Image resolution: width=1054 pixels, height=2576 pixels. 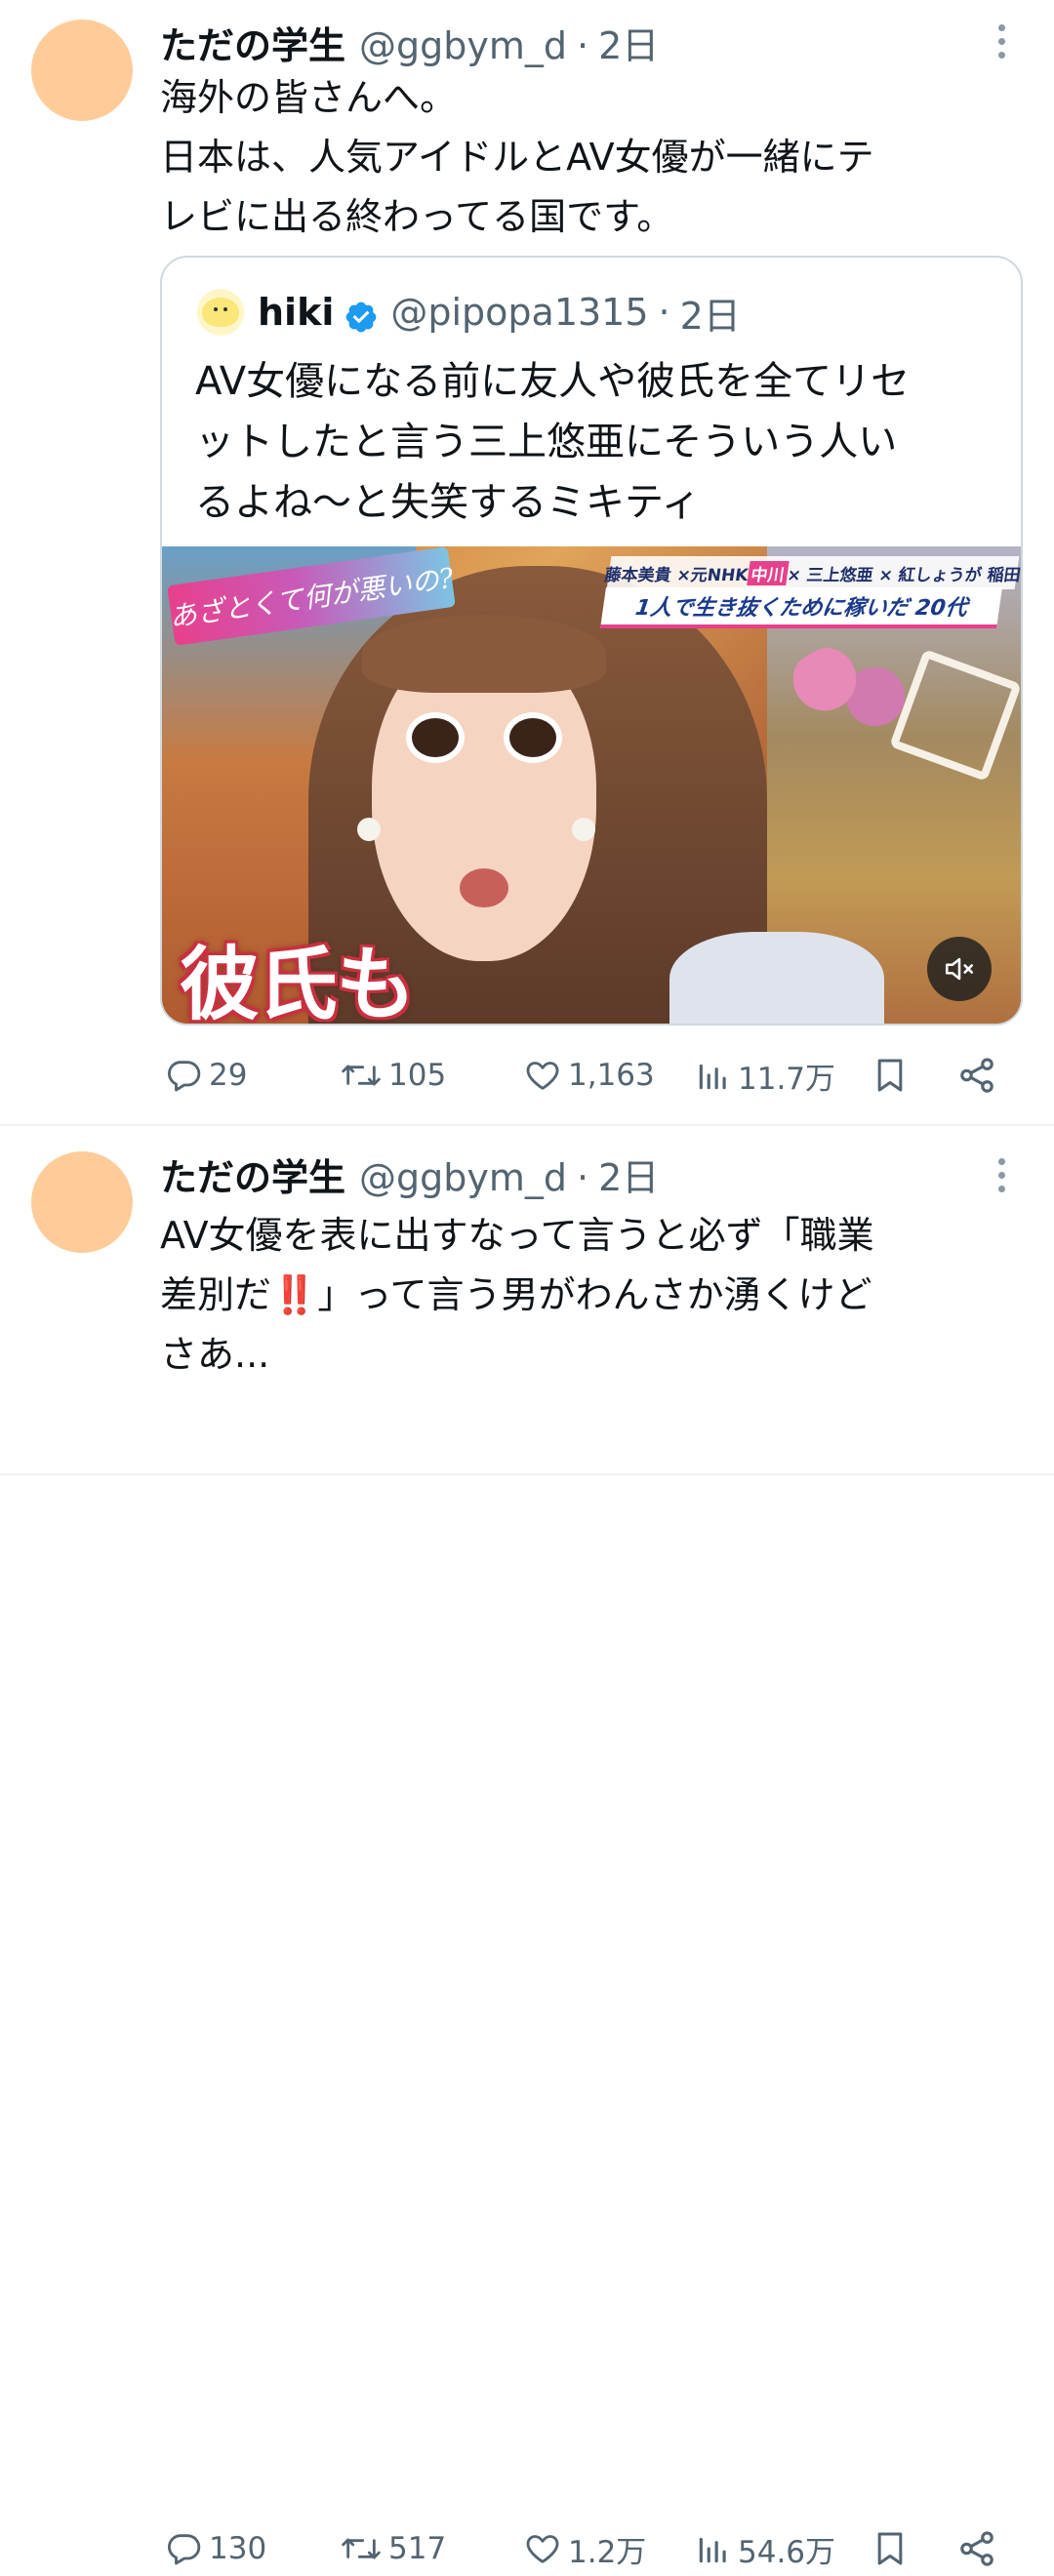 I want to click on quoted-tweet-header: hiki @pipopa1315 · 2日, so click(x=469, y=312).